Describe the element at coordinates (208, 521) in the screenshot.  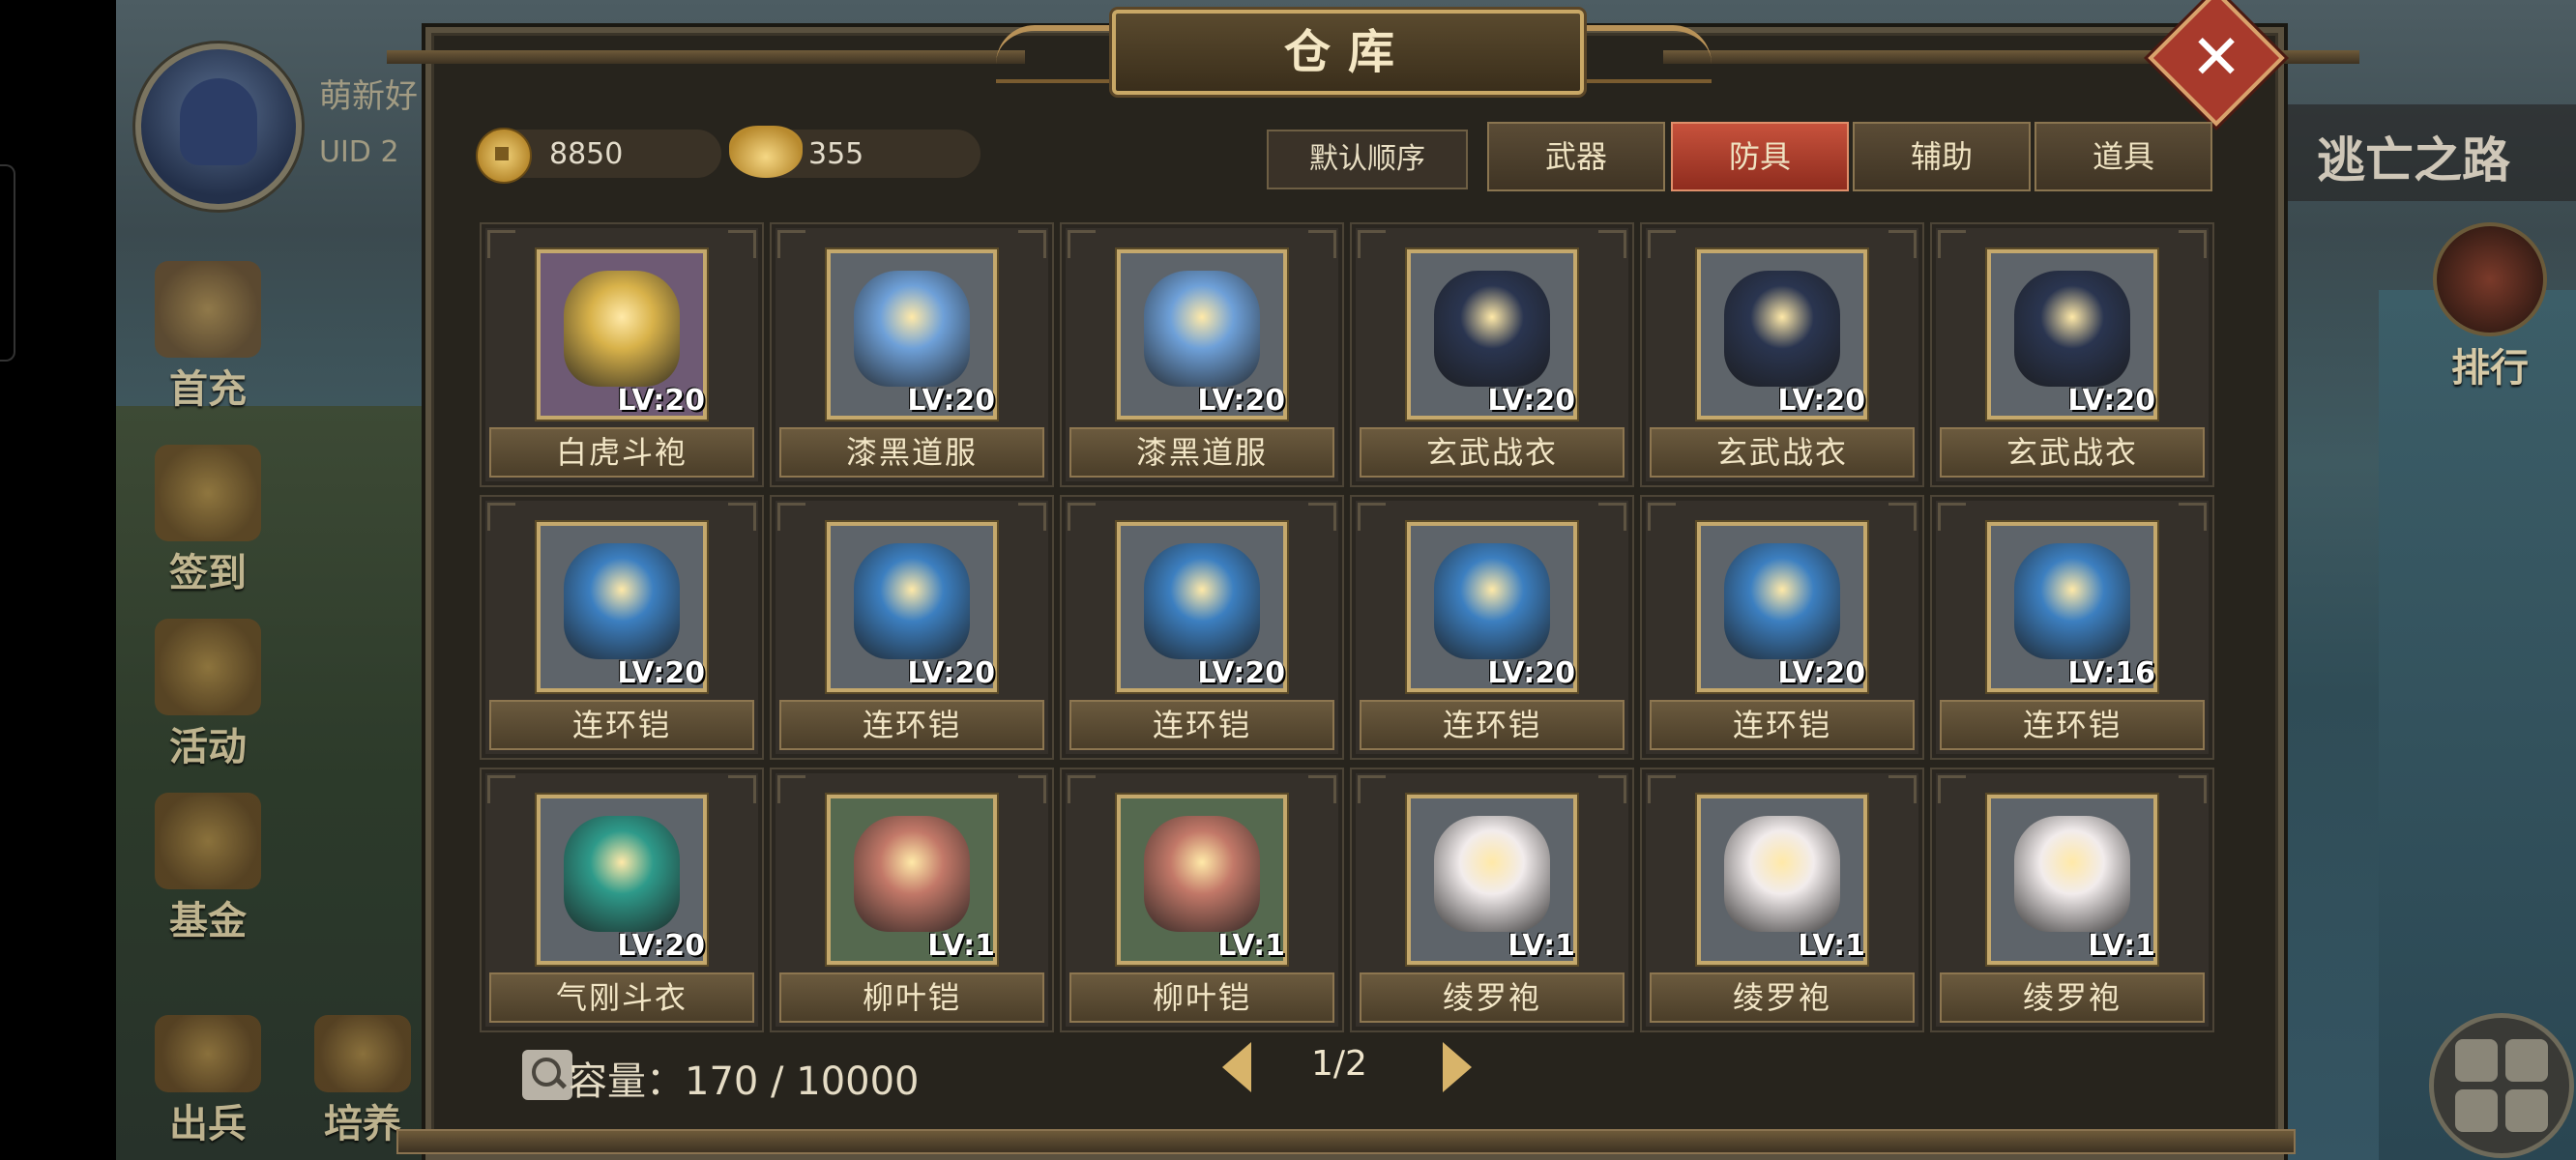
I see `menu-sign-in: 签到` at that location.